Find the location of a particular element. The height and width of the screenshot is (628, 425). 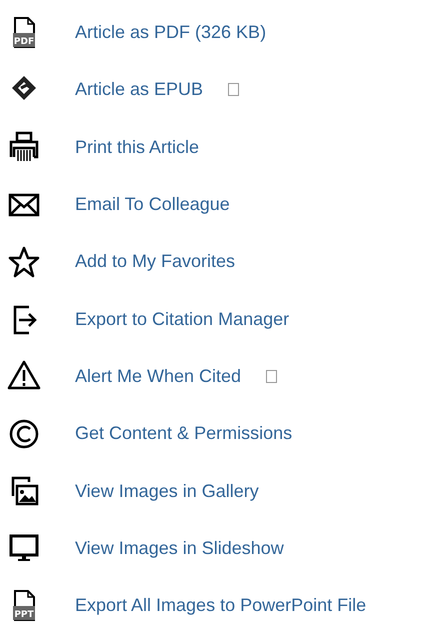

article-tool-link: Export All Images to PowerPoint File is located at coordinates (220, 605).